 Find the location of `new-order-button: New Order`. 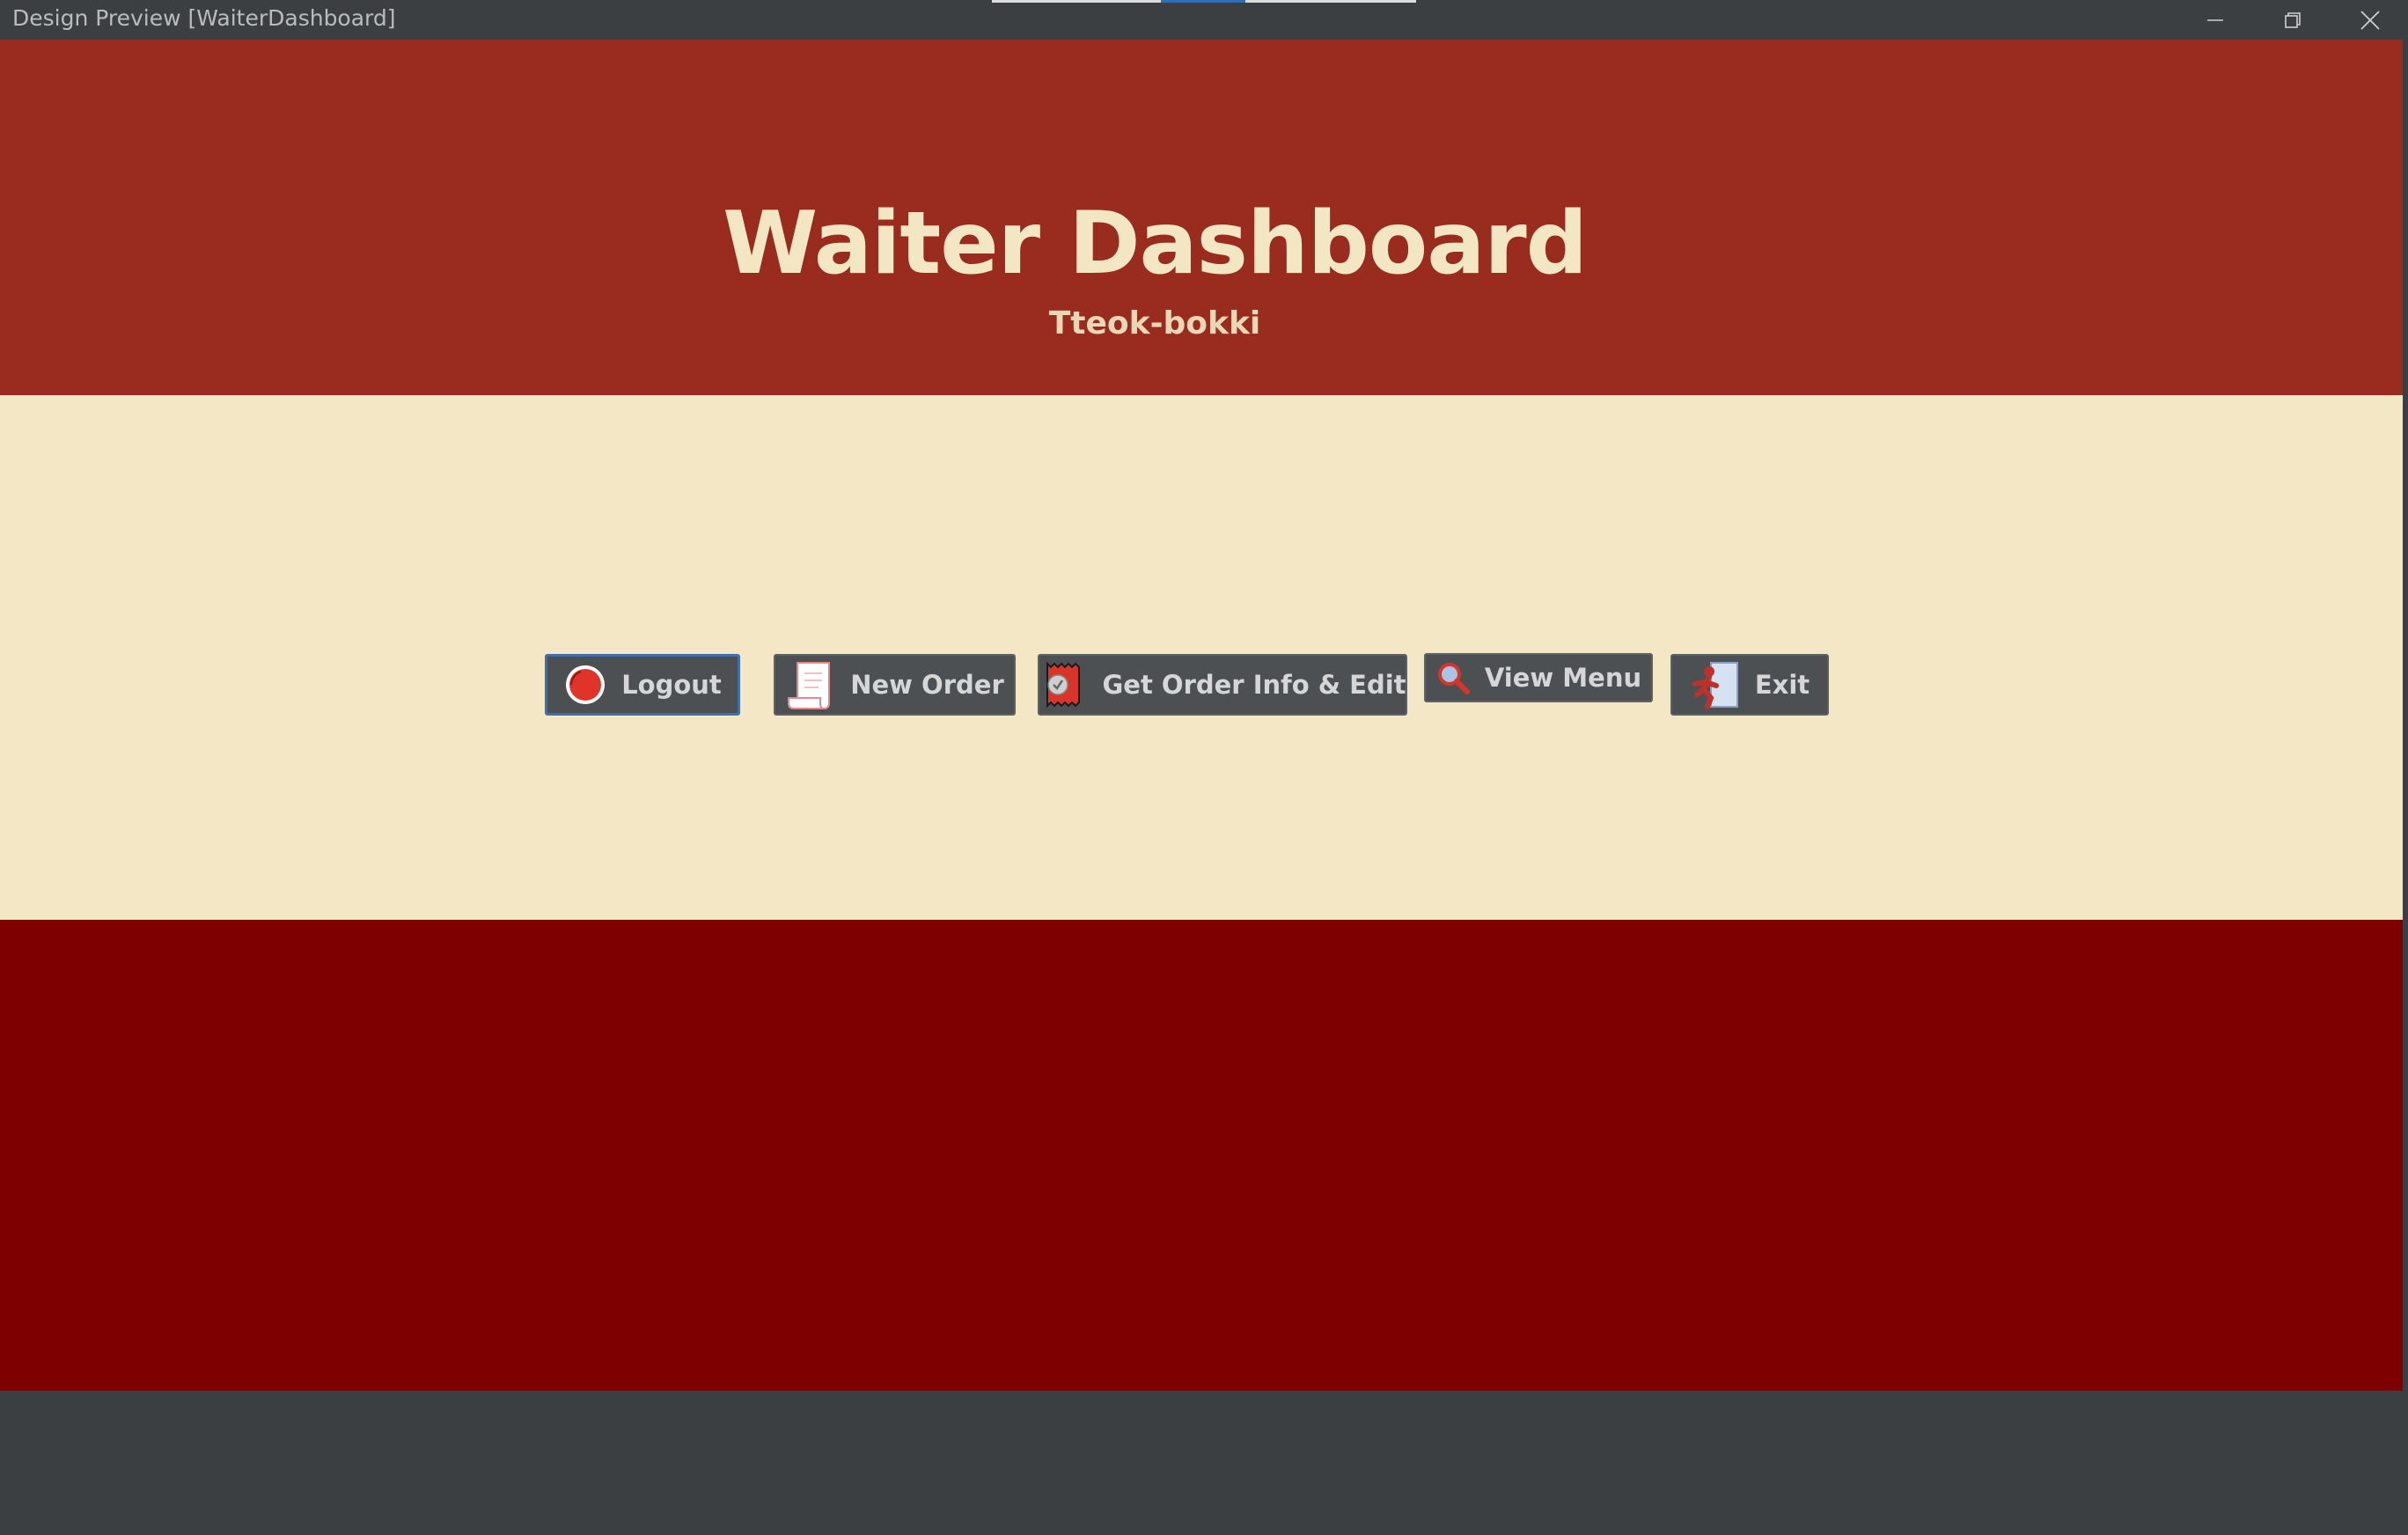

new-order-button: New Order is located at coordinates (895, 685).